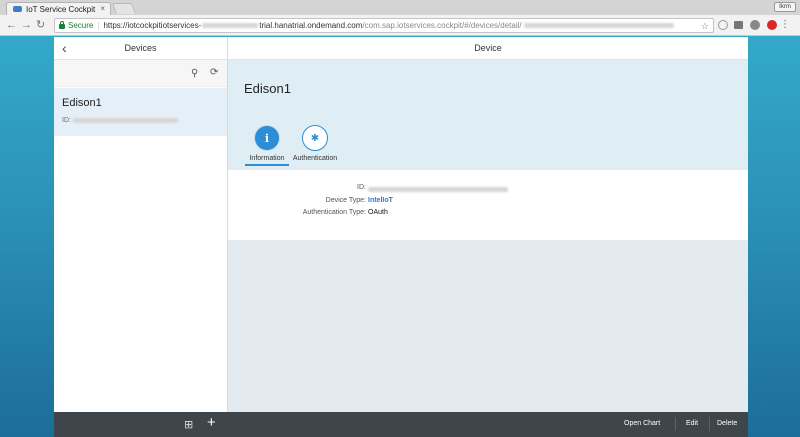 This screenshot has height=437, width=800. Describe the element at coordinates (772, 25) in the screenshot. I see `opera-icon` at that location.